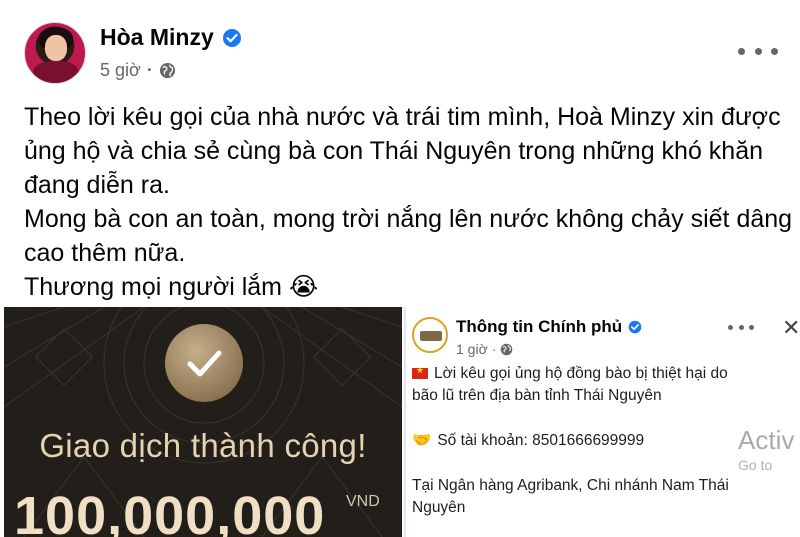 The height and width of the screenshot is (537, 800). What do you see at coordinates (170, 511) in the screenshot?
I see `transaction-amount: 100,000,000` at bounding box center [170, 511].